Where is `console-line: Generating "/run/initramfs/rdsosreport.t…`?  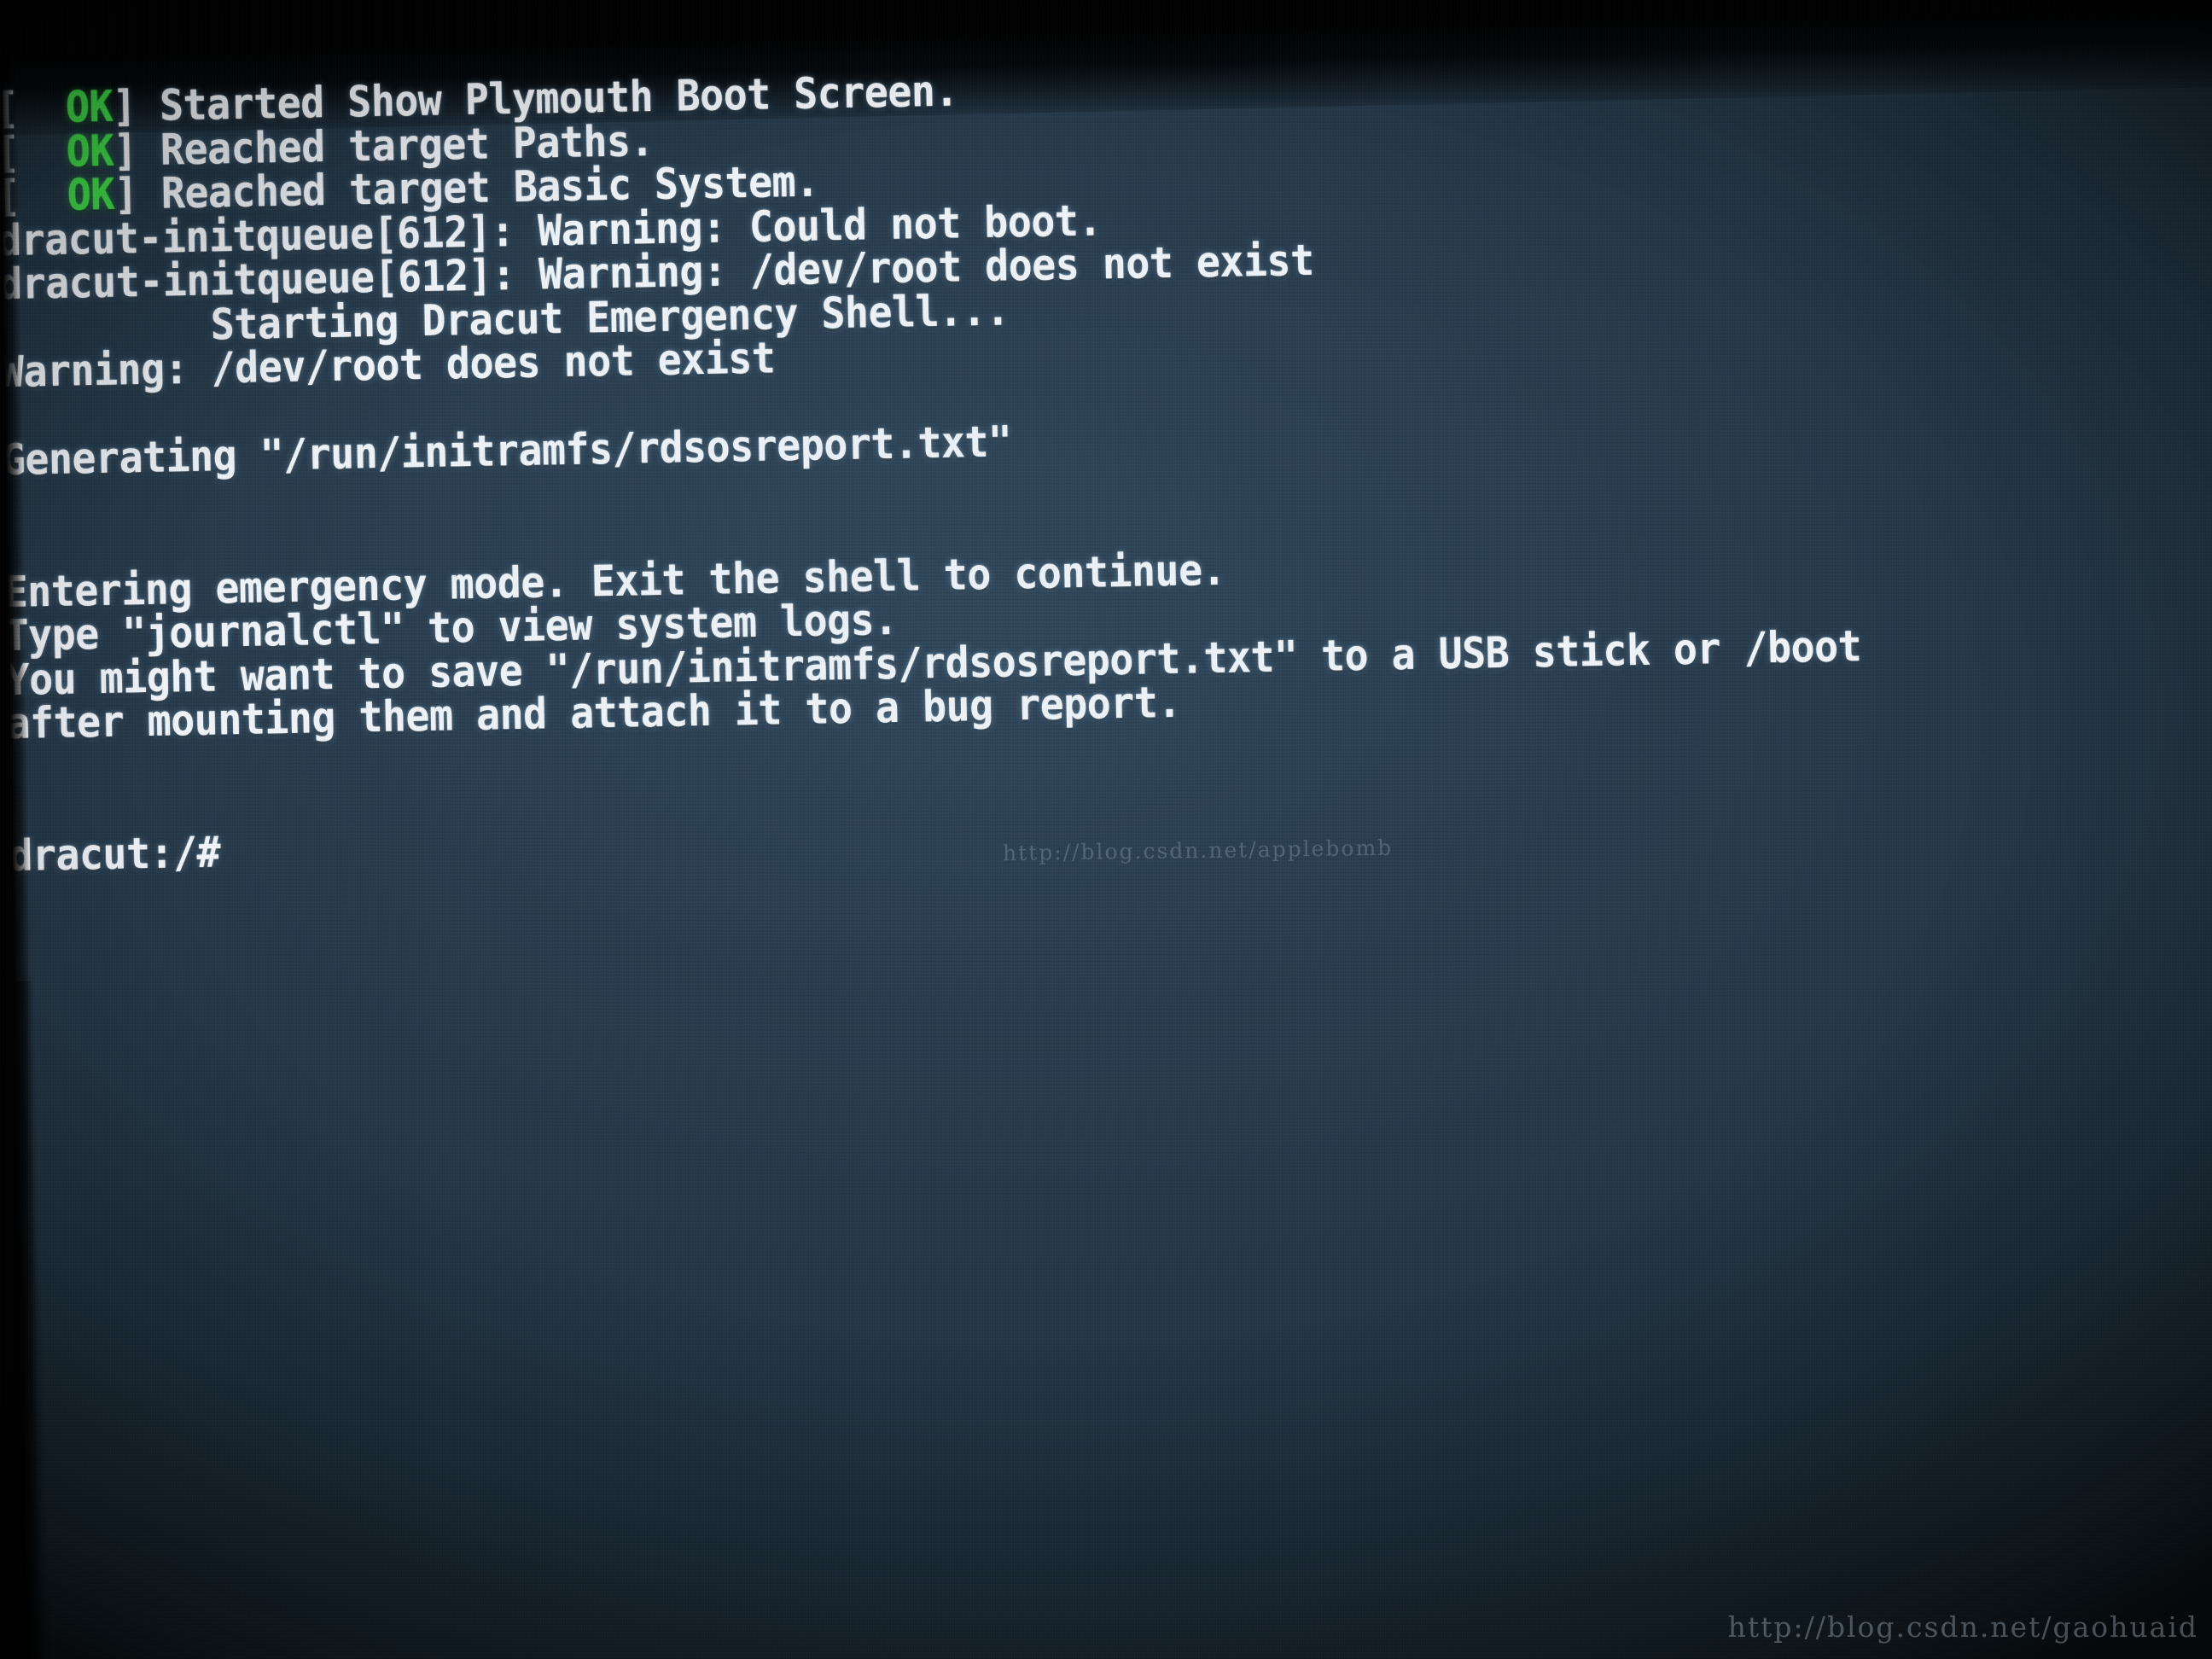
console-line: Generating "/run/initramfs/rdsosreport.t… is located at coordinates (506, 450).